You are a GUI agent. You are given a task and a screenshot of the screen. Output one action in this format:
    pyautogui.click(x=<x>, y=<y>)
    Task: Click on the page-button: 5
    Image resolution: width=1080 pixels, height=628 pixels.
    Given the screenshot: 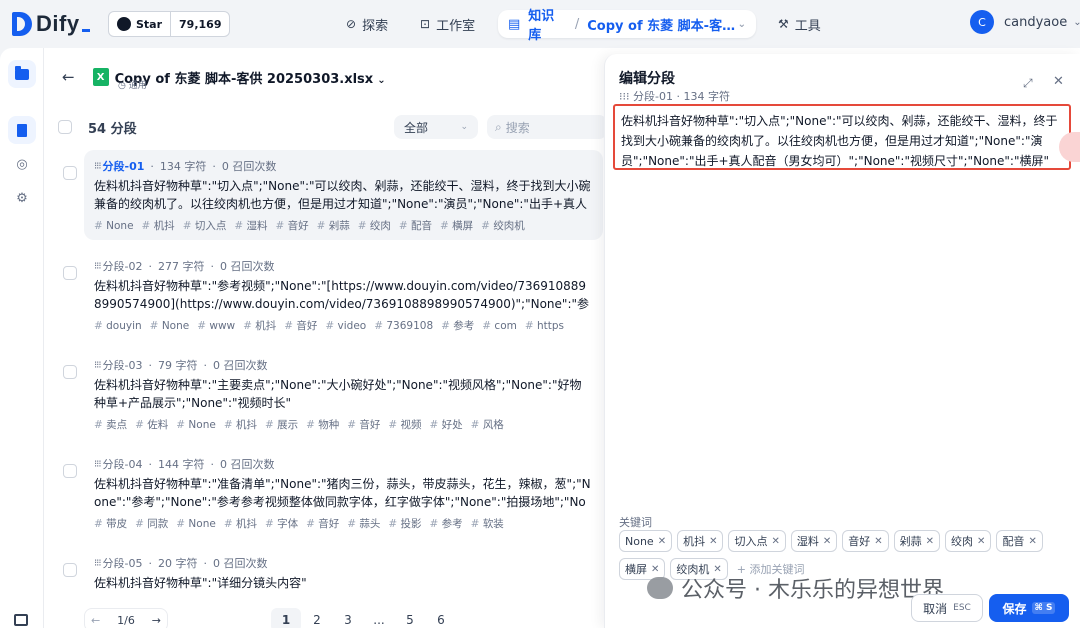 What is the action you would take?
    pyautogui.click(x=410, y=618)
    